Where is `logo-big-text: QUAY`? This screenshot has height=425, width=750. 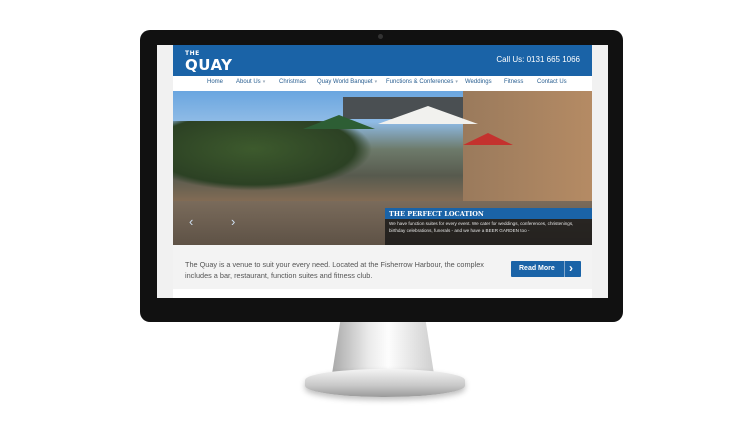 logo-big-text: QUAY is located at coordinates (209, 65).